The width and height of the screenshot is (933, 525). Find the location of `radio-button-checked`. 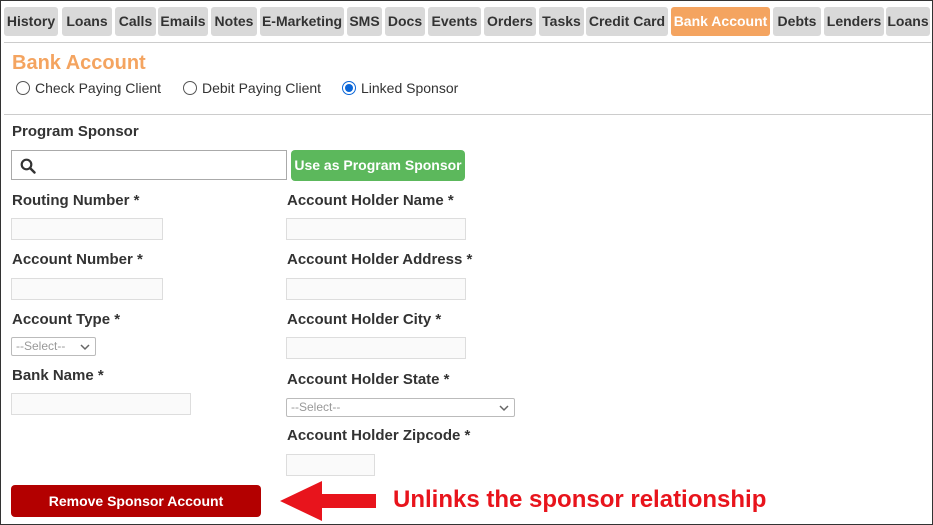

radio-button-checked is located at coordinates (349, 88).